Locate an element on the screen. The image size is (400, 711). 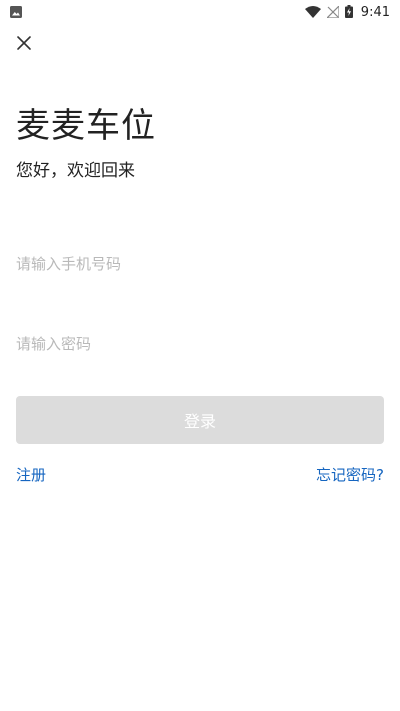
close-icon is located at coordinates (24, 45).